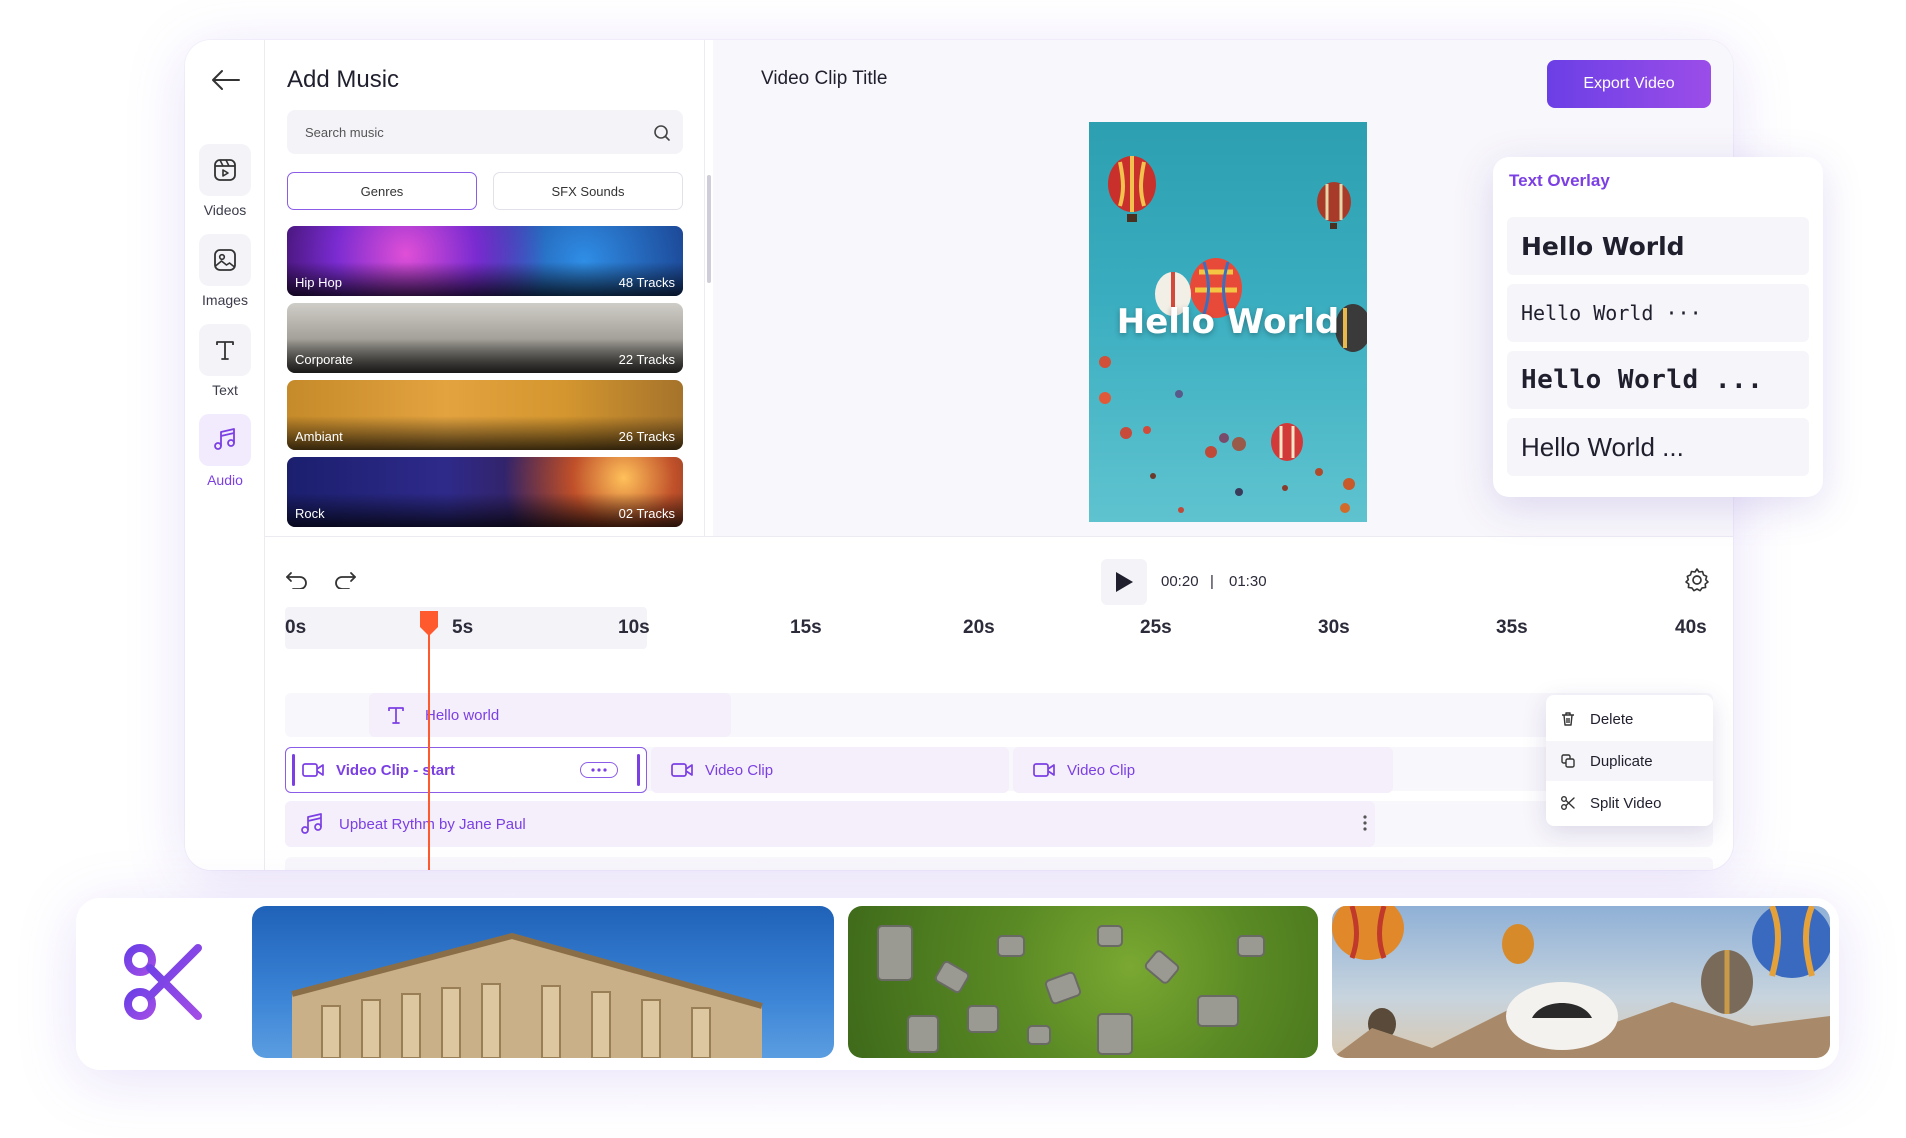 The height and width of the screenshot is (1138, 1906). I want to click on gear-icon, so click(1697, 582).